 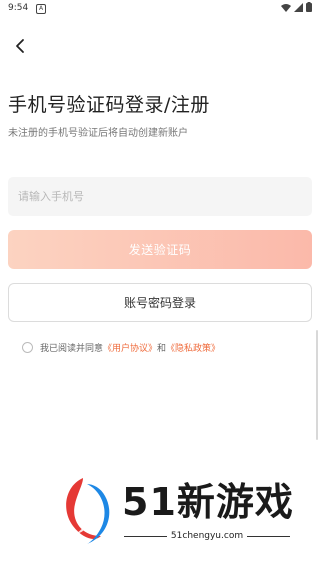 I want to click on password-login-label: 账号密码登录, so click(x=159, y=303).